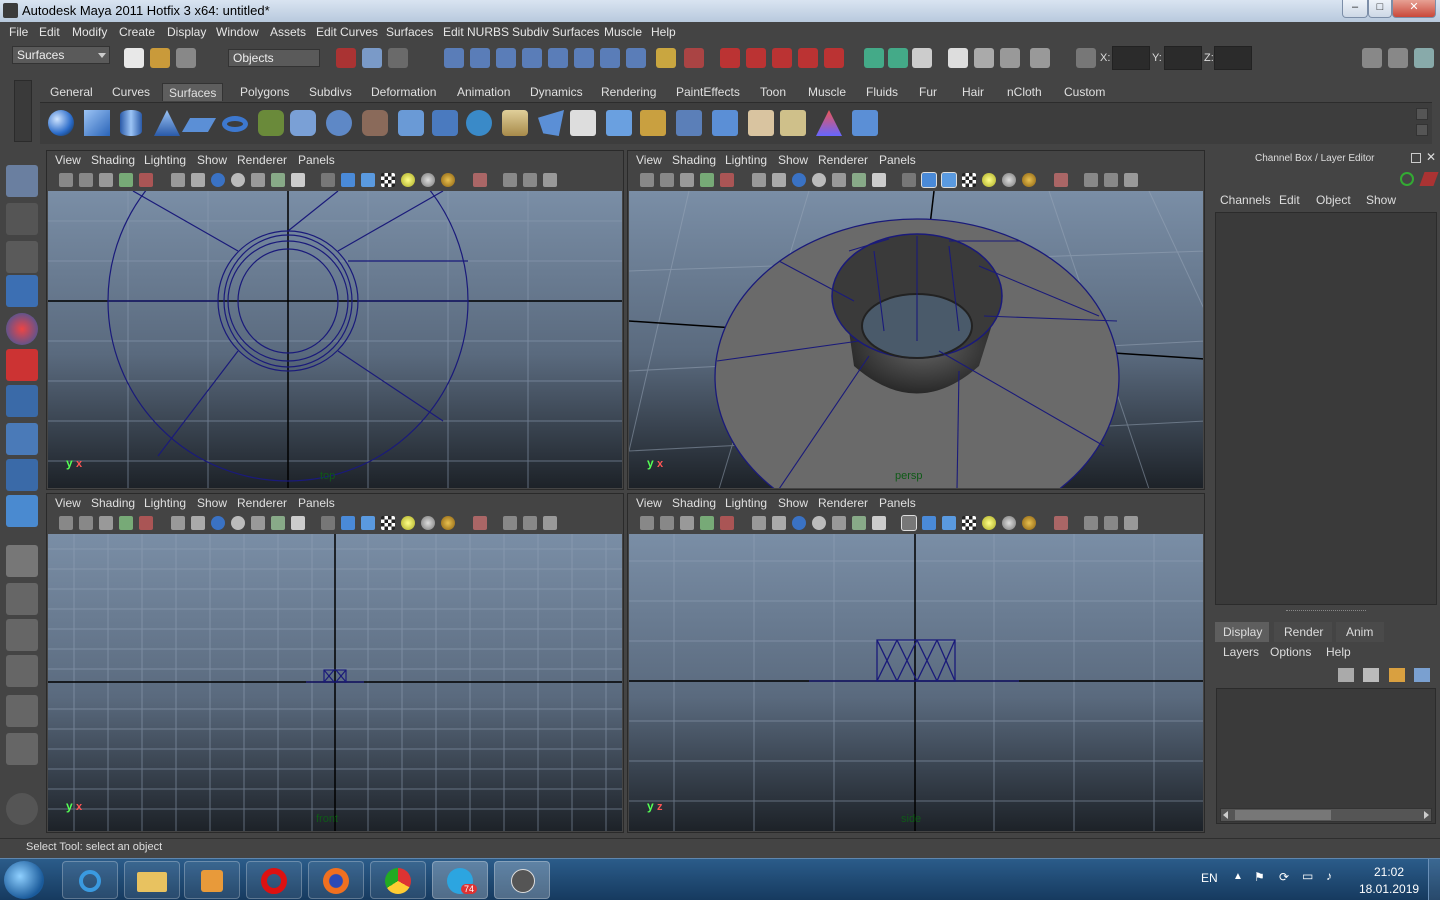 Image resolution: width=1440 pixels, height=900 pixels. What do you see at coordinates (1414, 9) in the screenshot?
I see `close-button: ✕` at bounding box center [1414, 9].